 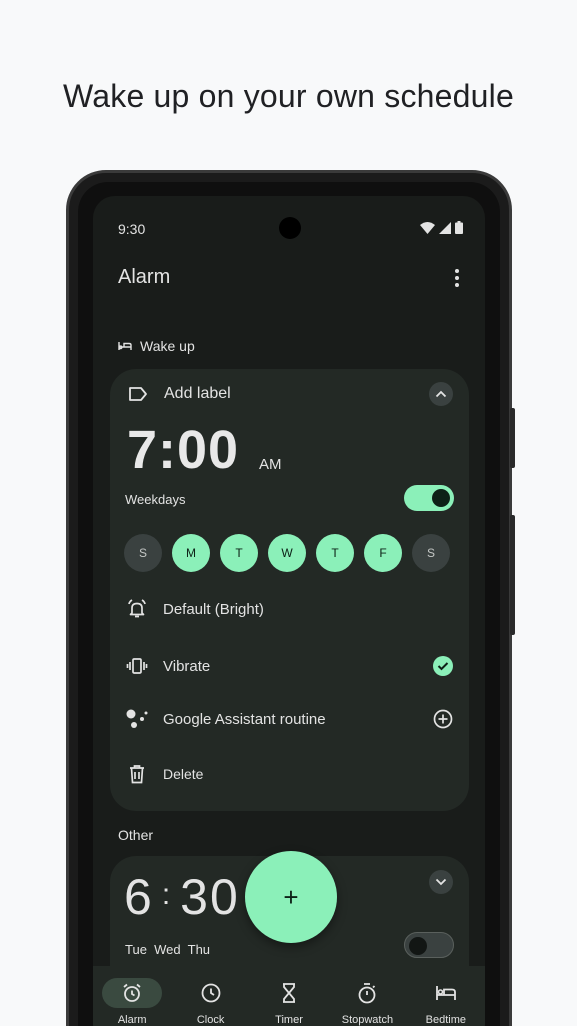 I want to click on repeat-summary: Weekdays, so click(x=155, y=499).